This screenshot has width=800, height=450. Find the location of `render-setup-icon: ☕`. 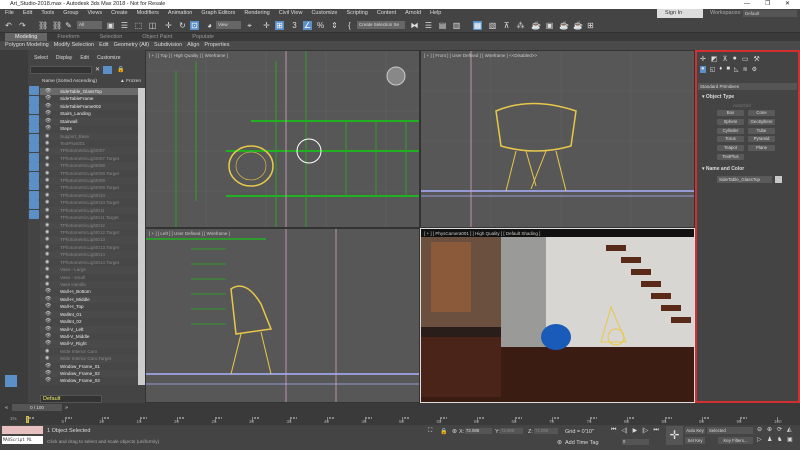

render-setup-icon: ☕ is located at coordinates (536, 25).